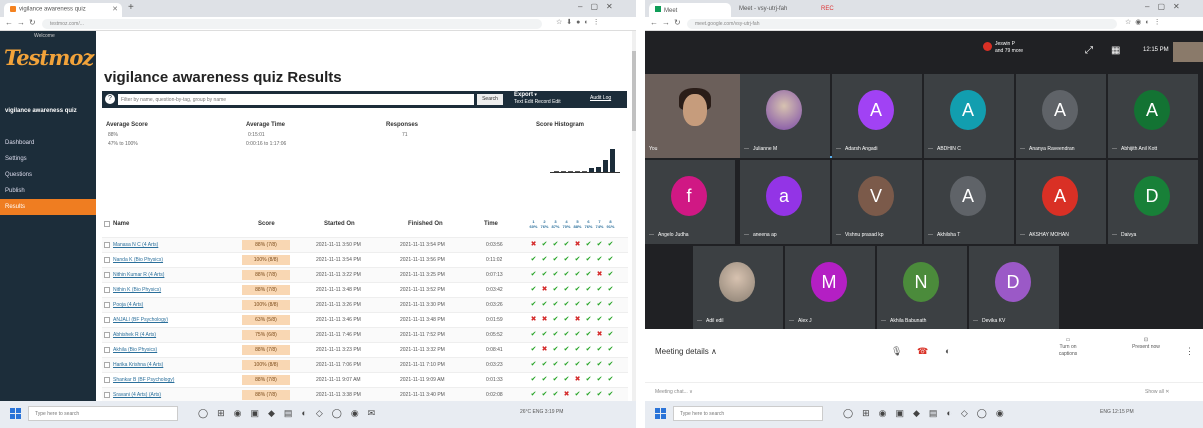  What do you see at coordinates (107, 224) in the screenshot?
I see `select-all-checkbox` at bounding box center [107, 224].